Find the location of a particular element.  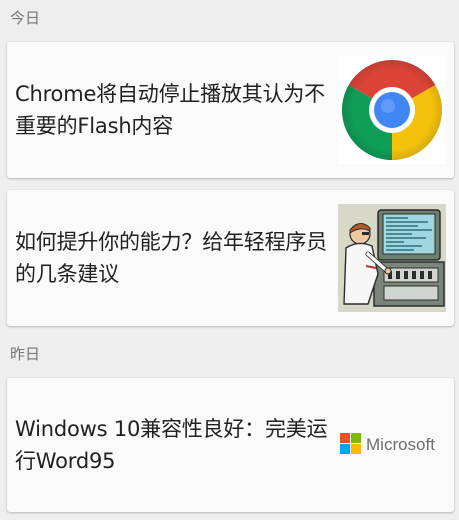

microsoft-icon: Microsoft is located at coordinates (392, 445).